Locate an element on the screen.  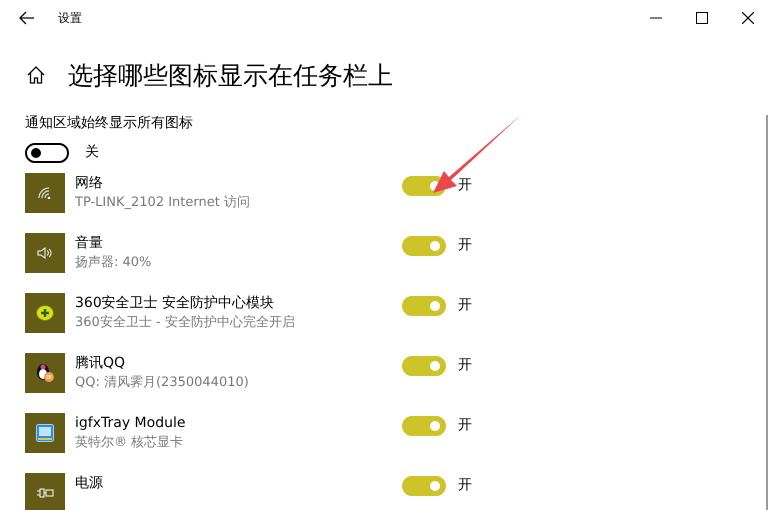
monitor-icon is located at coordinates (45, 433).